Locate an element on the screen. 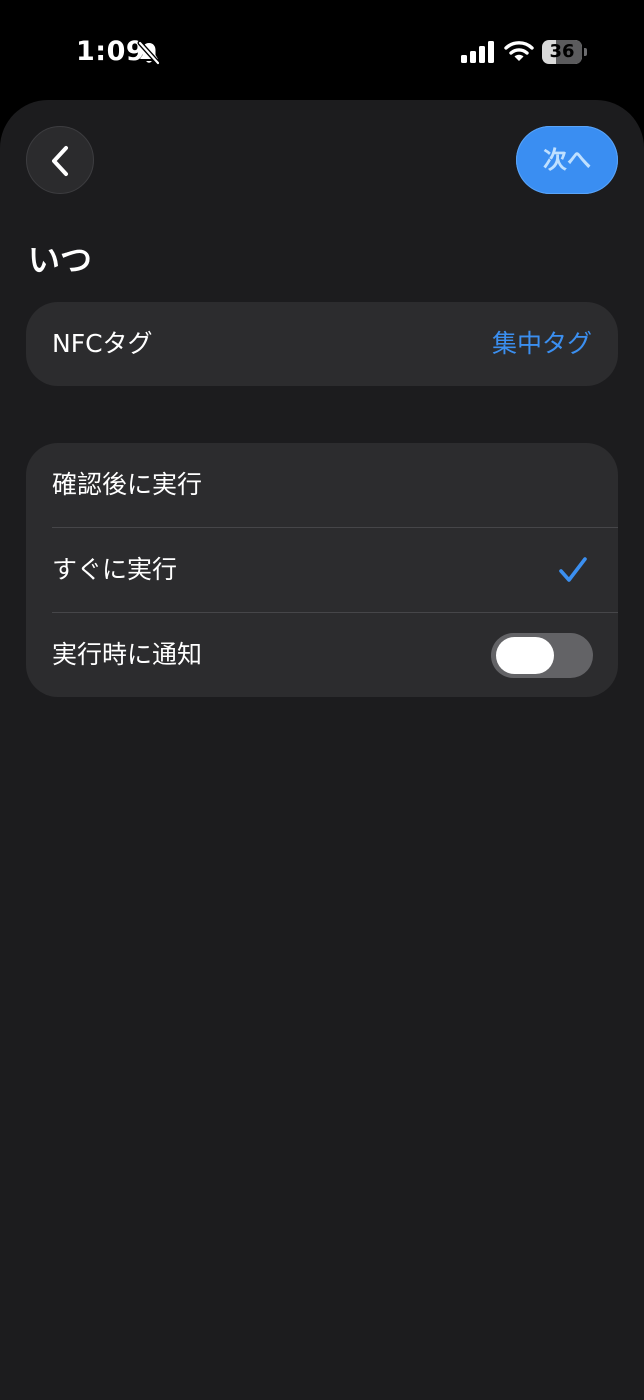  status-time: 1:09 is located at coordinates (111, 51).